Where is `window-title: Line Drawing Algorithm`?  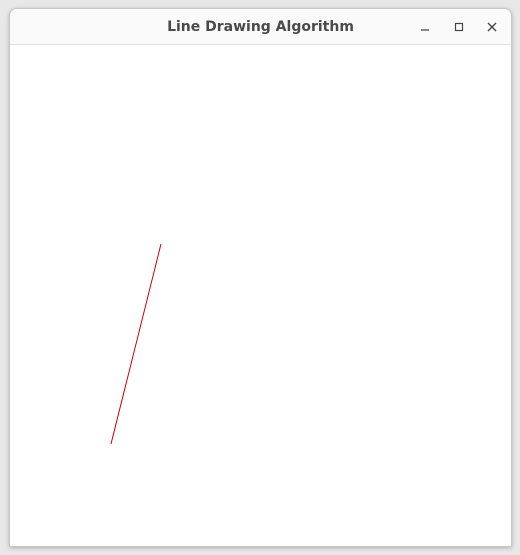
window-title: Line Drawing Algorithm is located at coordinates (260, 27).